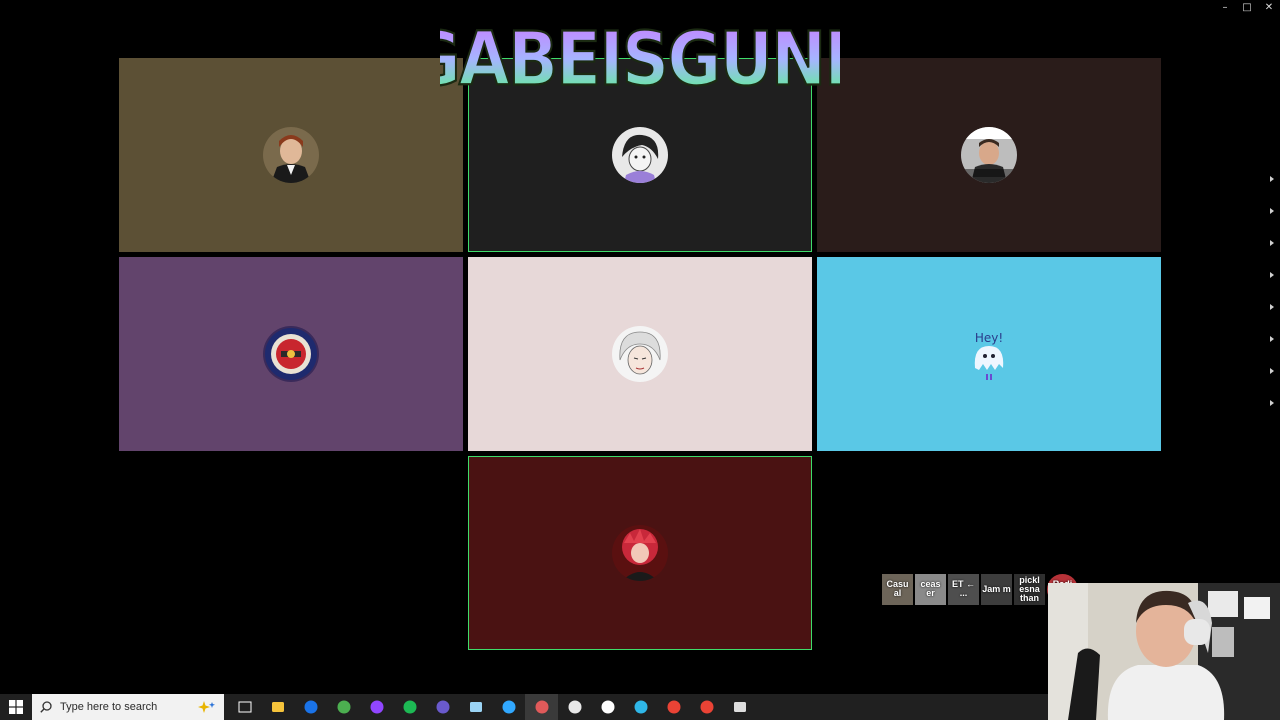 Image resolution: width=1280 pixels, height=720 pixels. I want to click on chat-user-chip: Casu al, so click(897, 589).